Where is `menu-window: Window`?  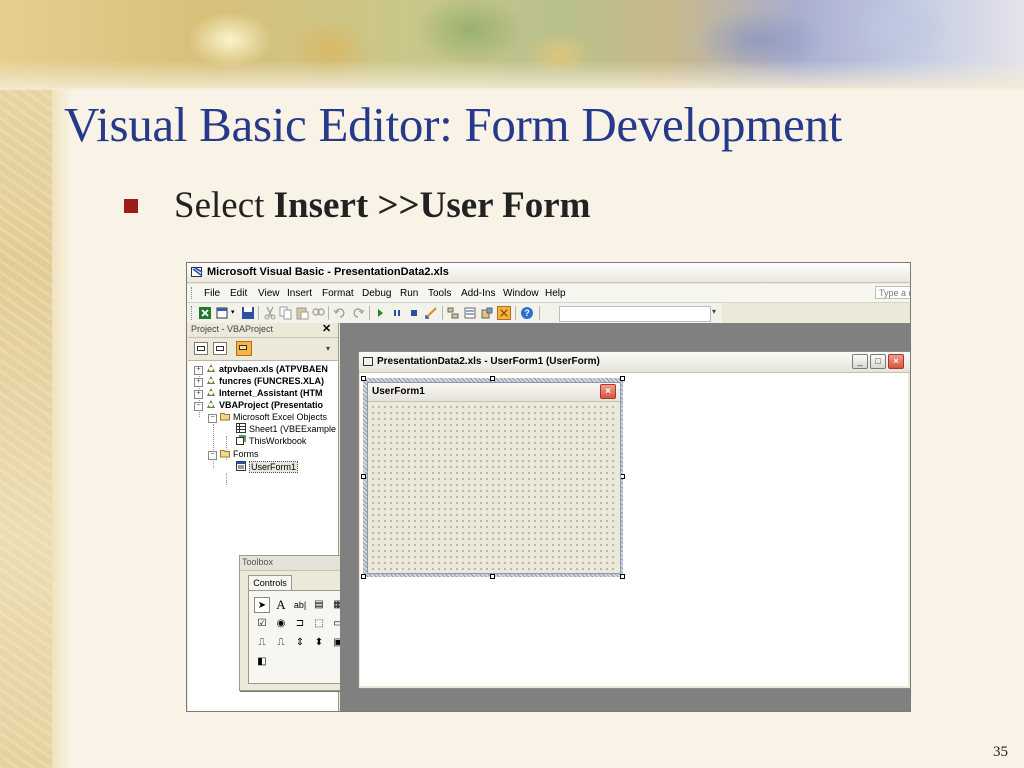 menu-window: Window is located at coordinates (521, 293).